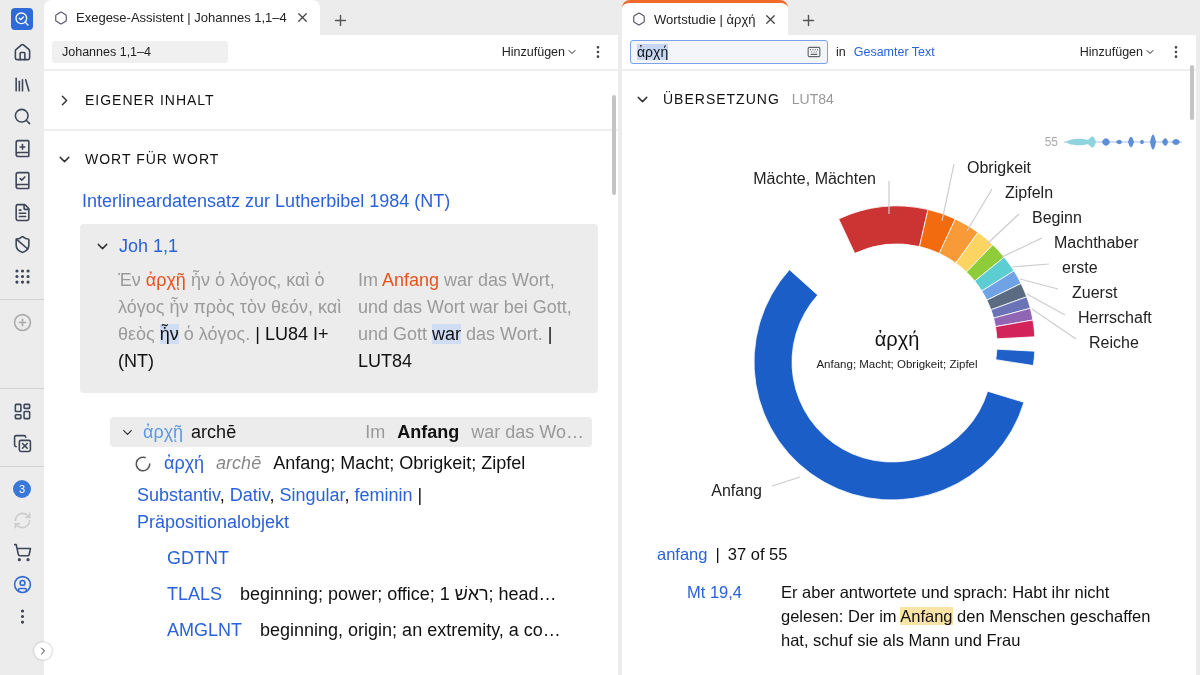 The width and height of the screenshot is (1200, 675). Describe the element at coordinates (399, 463) in the screenshot. I see `gloss-text: Anfang; Macht; Obrigkeit; Zipfel` at that location.